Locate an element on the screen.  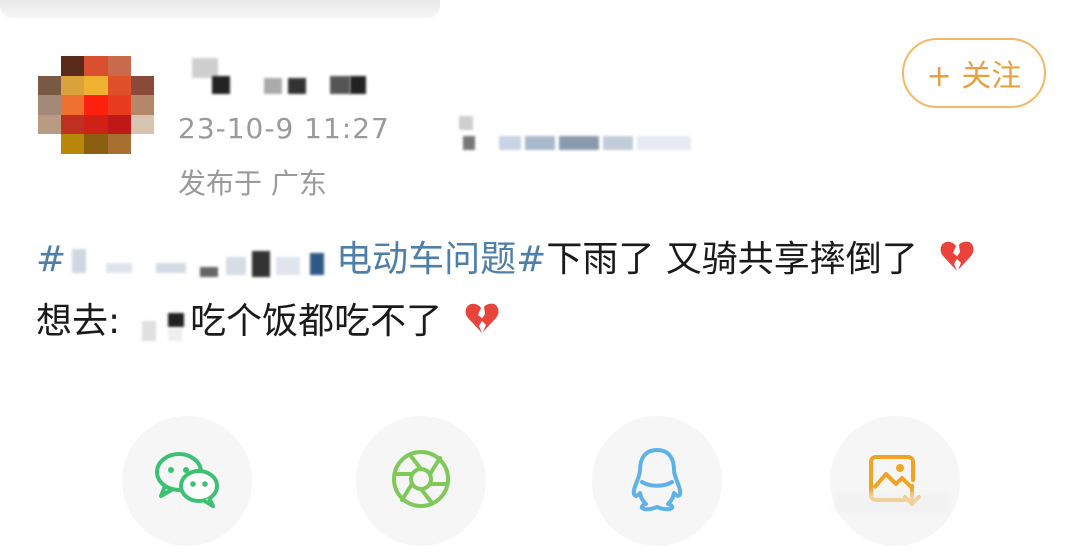
share-wechat-button is located at coordinates (187, 481).